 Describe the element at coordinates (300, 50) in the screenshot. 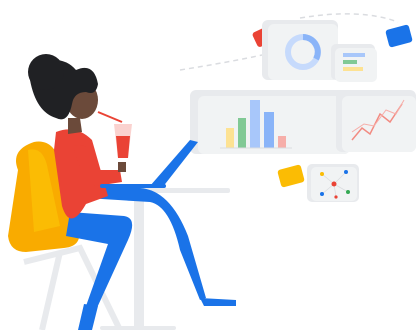

I see `donut-chart-card` at that location.